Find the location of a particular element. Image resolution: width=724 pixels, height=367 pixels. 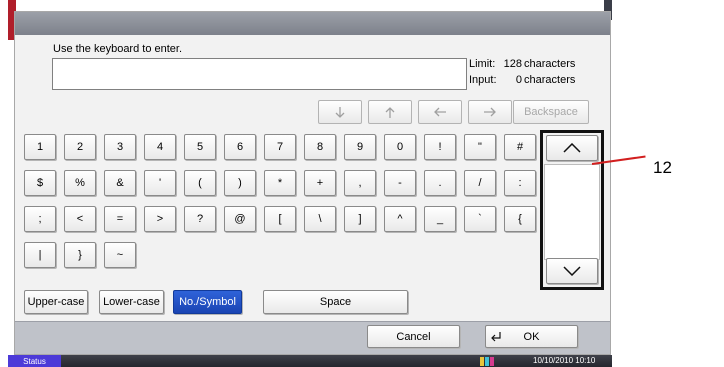

cursor-left-button is located at coordinates (440, 112).